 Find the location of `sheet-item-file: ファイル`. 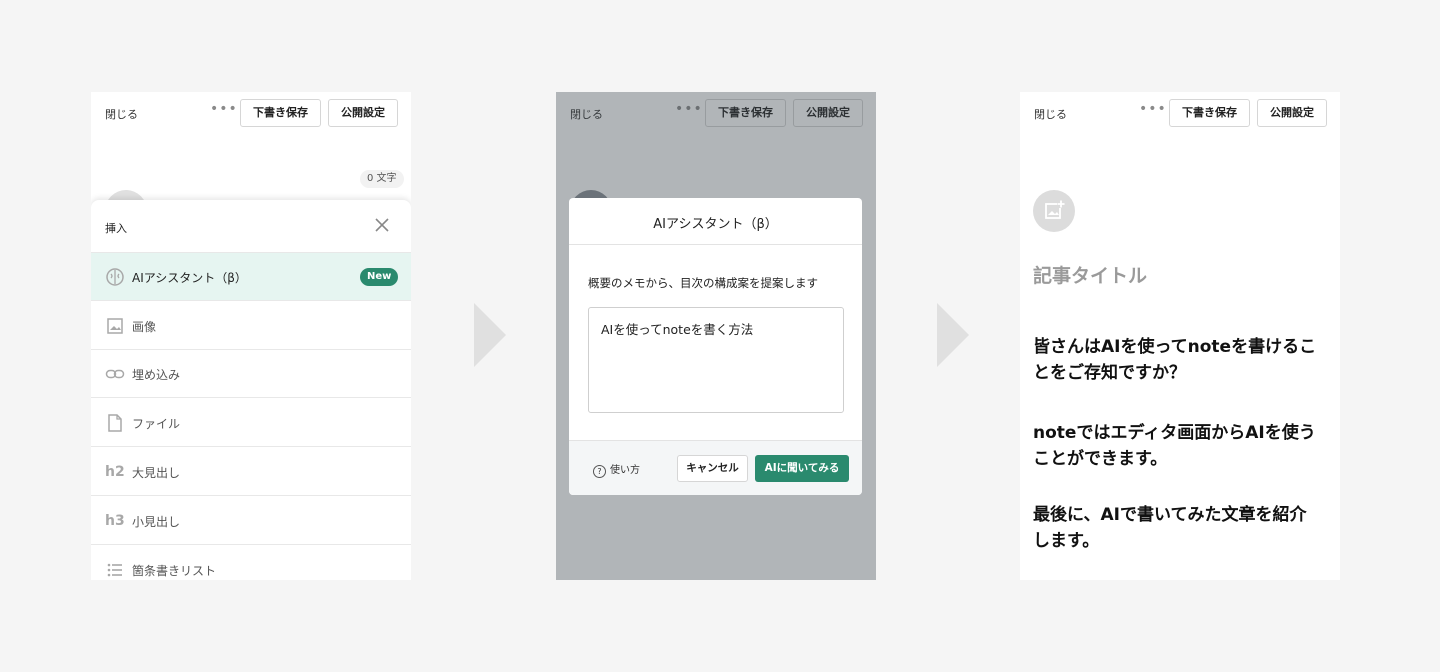

sheet-item-file: ファイル is located at coordinates (251, 423).